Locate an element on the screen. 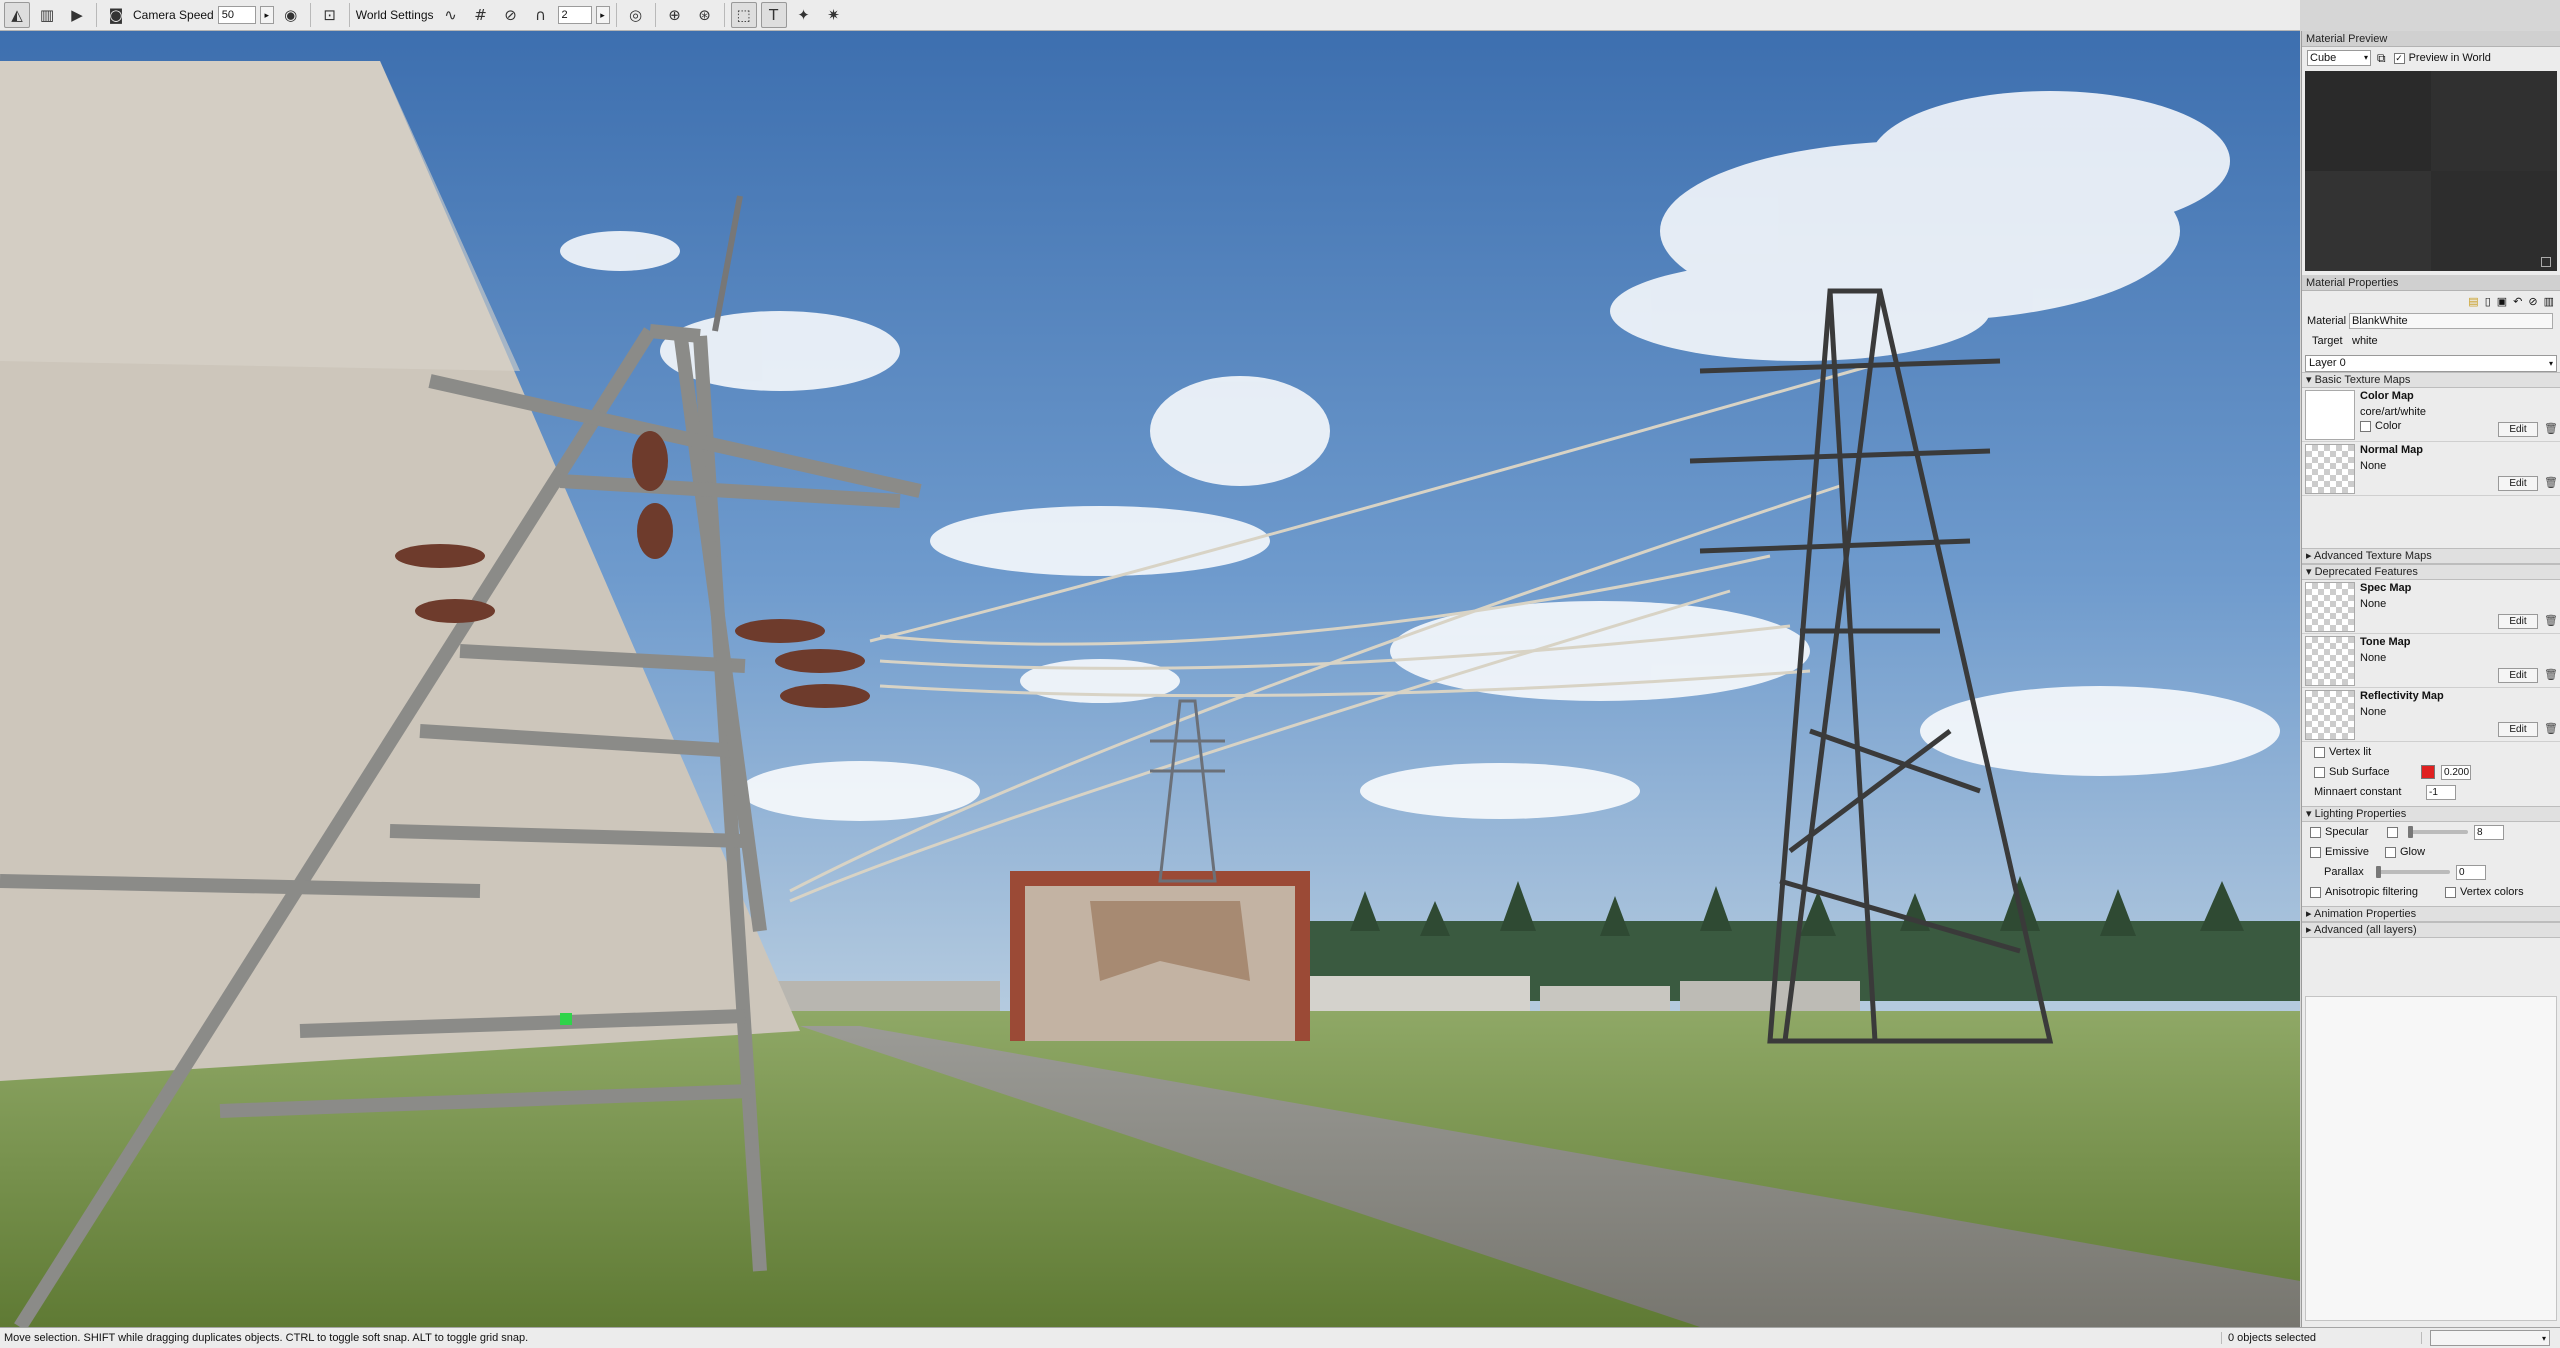 The width and height of the screenshot is (2560, 1348). spec-map-row: Spec Map None Edit 🗑 is located at coordinates (2431, 607).